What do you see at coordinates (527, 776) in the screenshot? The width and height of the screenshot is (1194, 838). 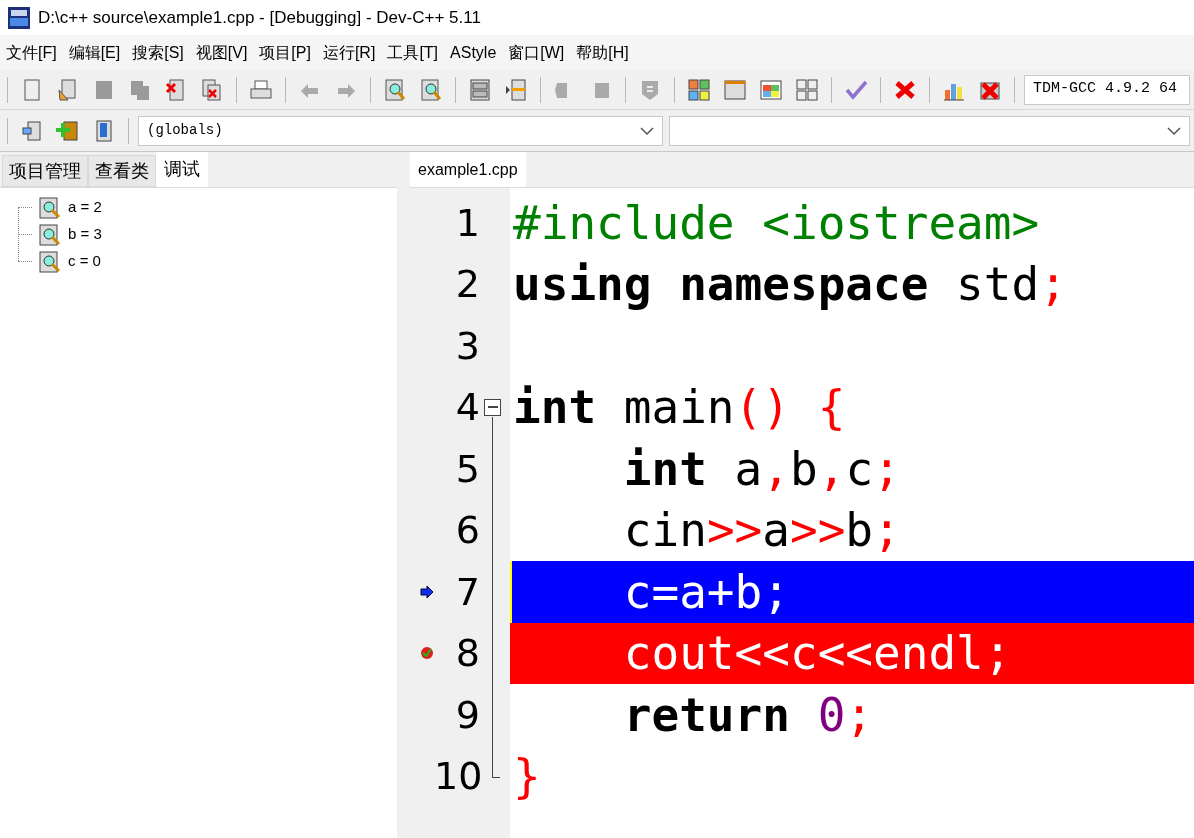 I see `code-line: }` at bounding box center [527, 776].